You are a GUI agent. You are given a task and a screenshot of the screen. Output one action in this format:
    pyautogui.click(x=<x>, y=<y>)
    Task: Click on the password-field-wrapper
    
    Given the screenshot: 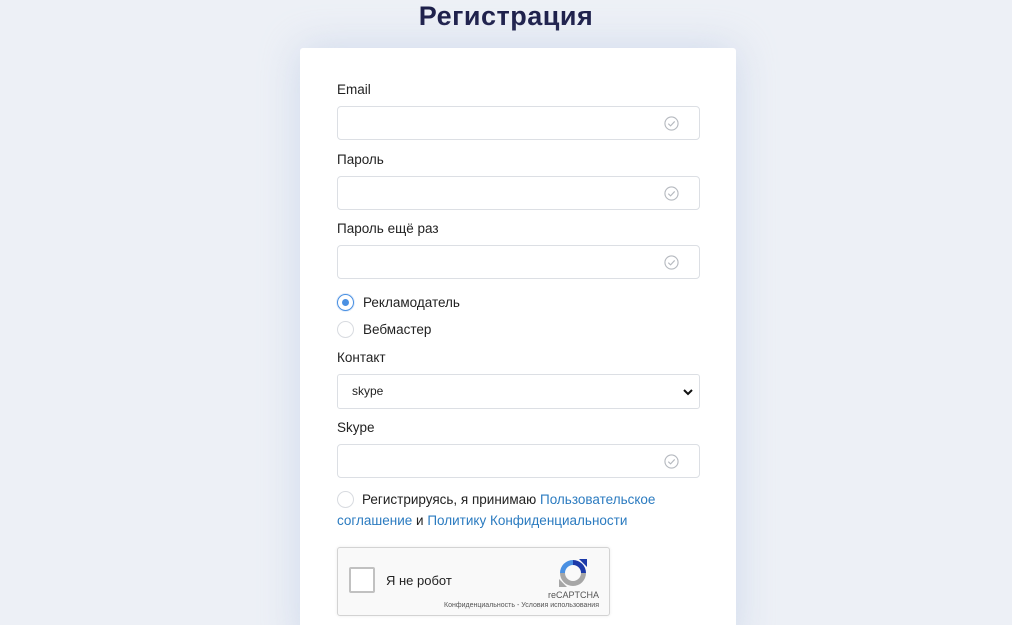 What is the action you would take?
    pyautogui.click(x=518, y=193)
    